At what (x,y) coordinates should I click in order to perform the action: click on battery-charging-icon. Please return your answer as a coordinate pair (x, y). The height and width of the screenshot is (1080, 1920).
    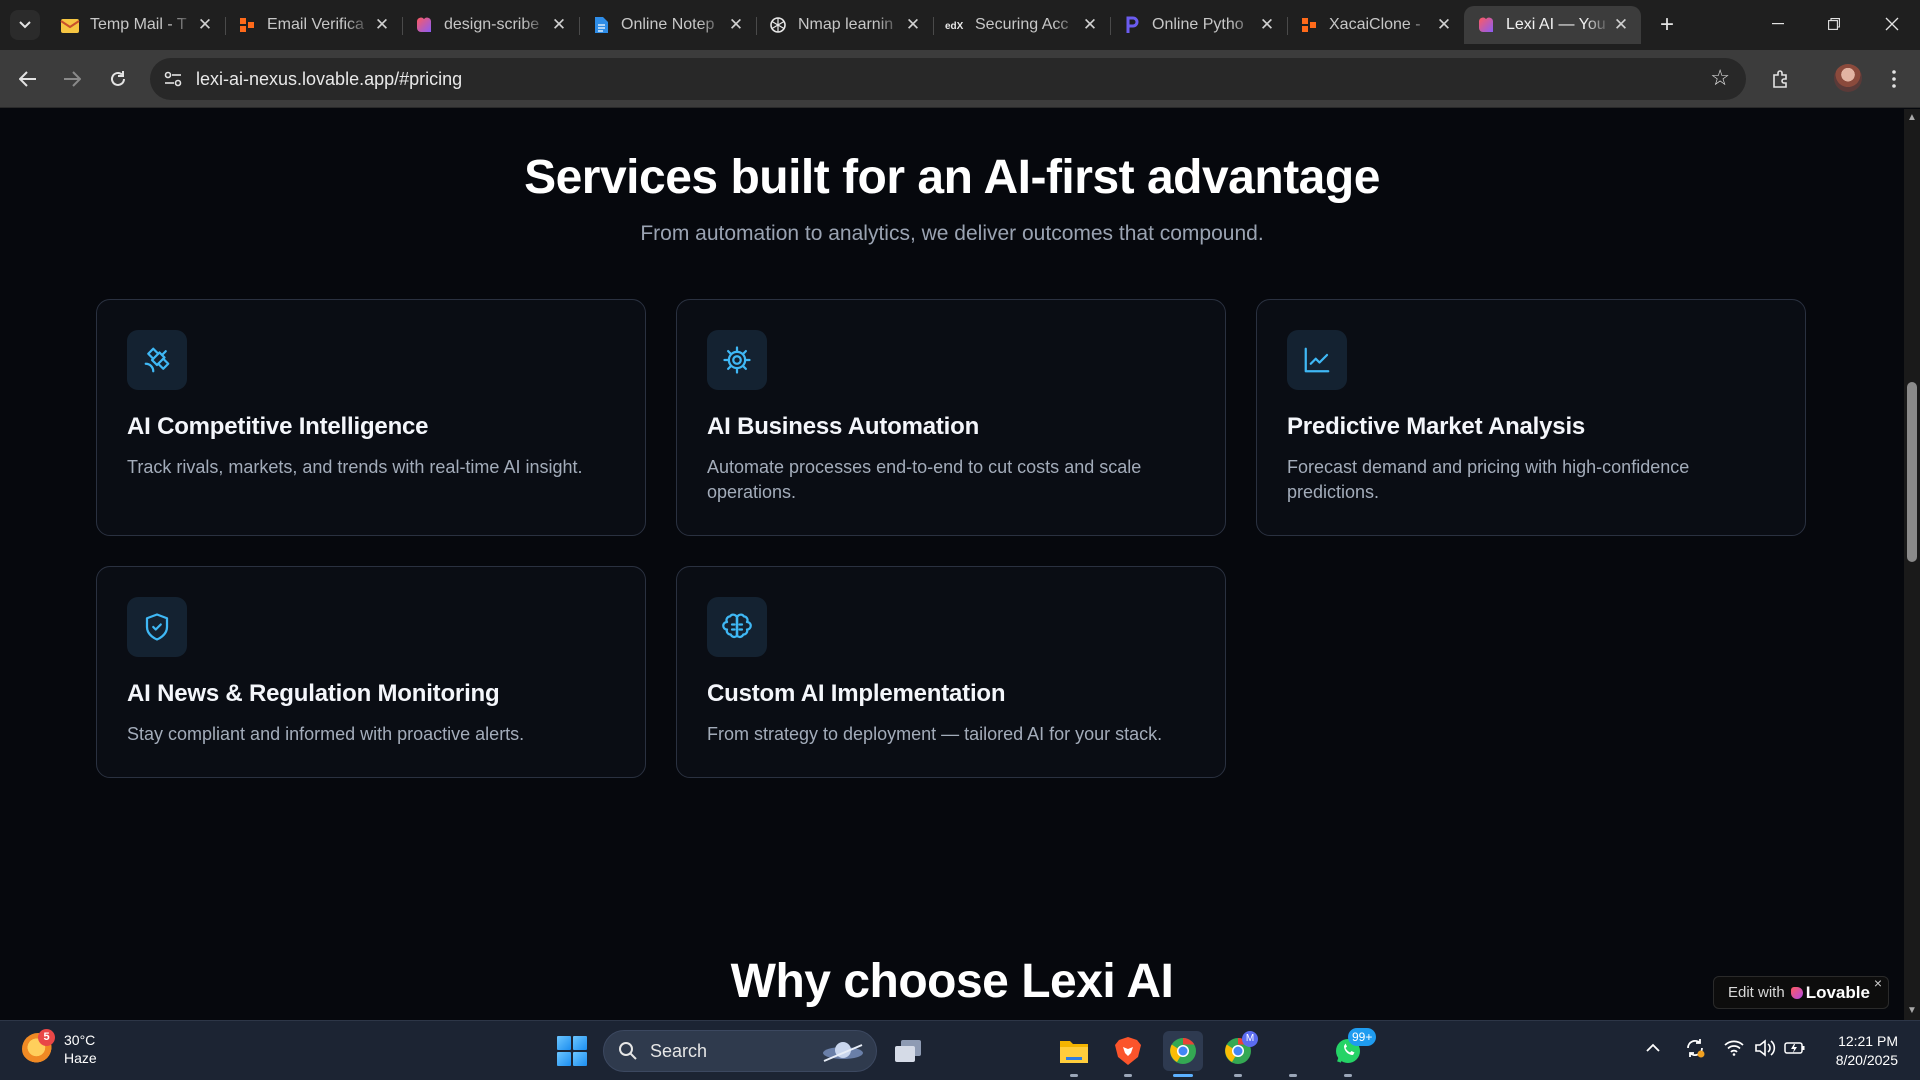
    Looking at the image, I should click on (1795, 1050).